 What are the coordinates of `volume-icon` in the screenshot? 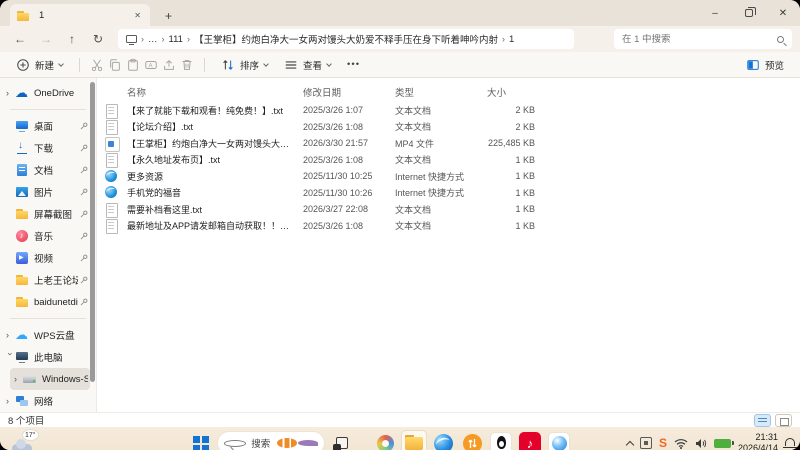 It's located at (701, 443).